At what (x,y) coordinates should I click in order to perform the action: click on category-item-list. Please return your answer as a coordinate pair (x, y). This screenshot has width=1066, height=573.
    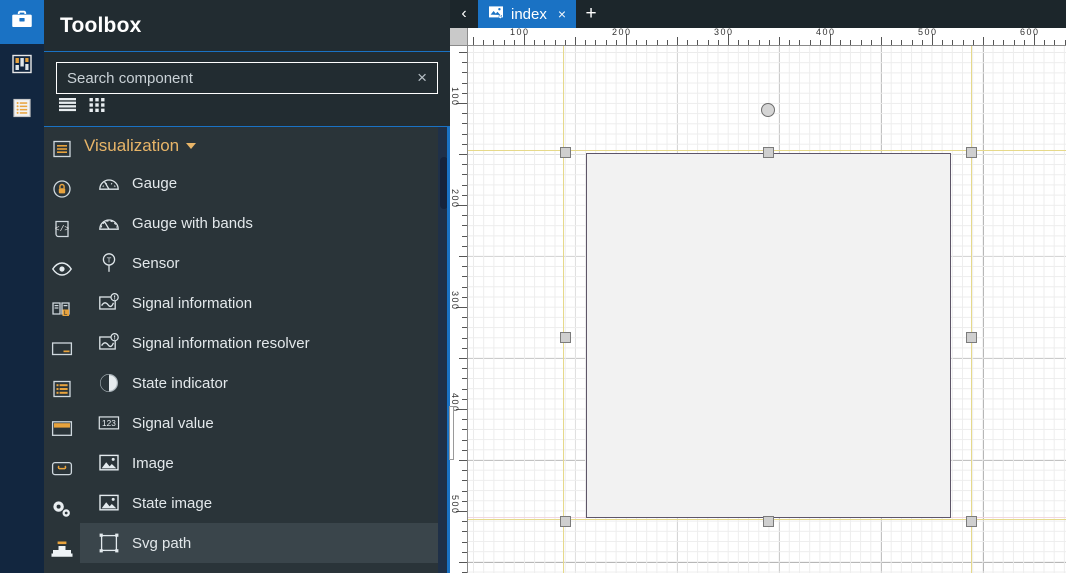
    Looking at the image, I should click on (62, 391).